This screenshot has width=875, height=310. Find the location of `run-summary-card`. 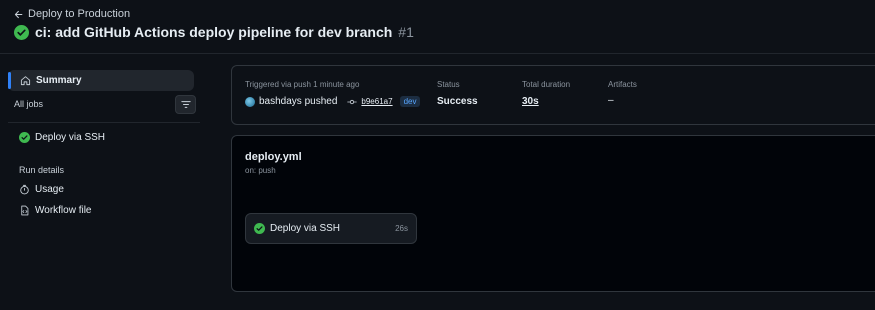

run-summary-card is located at coordinates (553, 95).